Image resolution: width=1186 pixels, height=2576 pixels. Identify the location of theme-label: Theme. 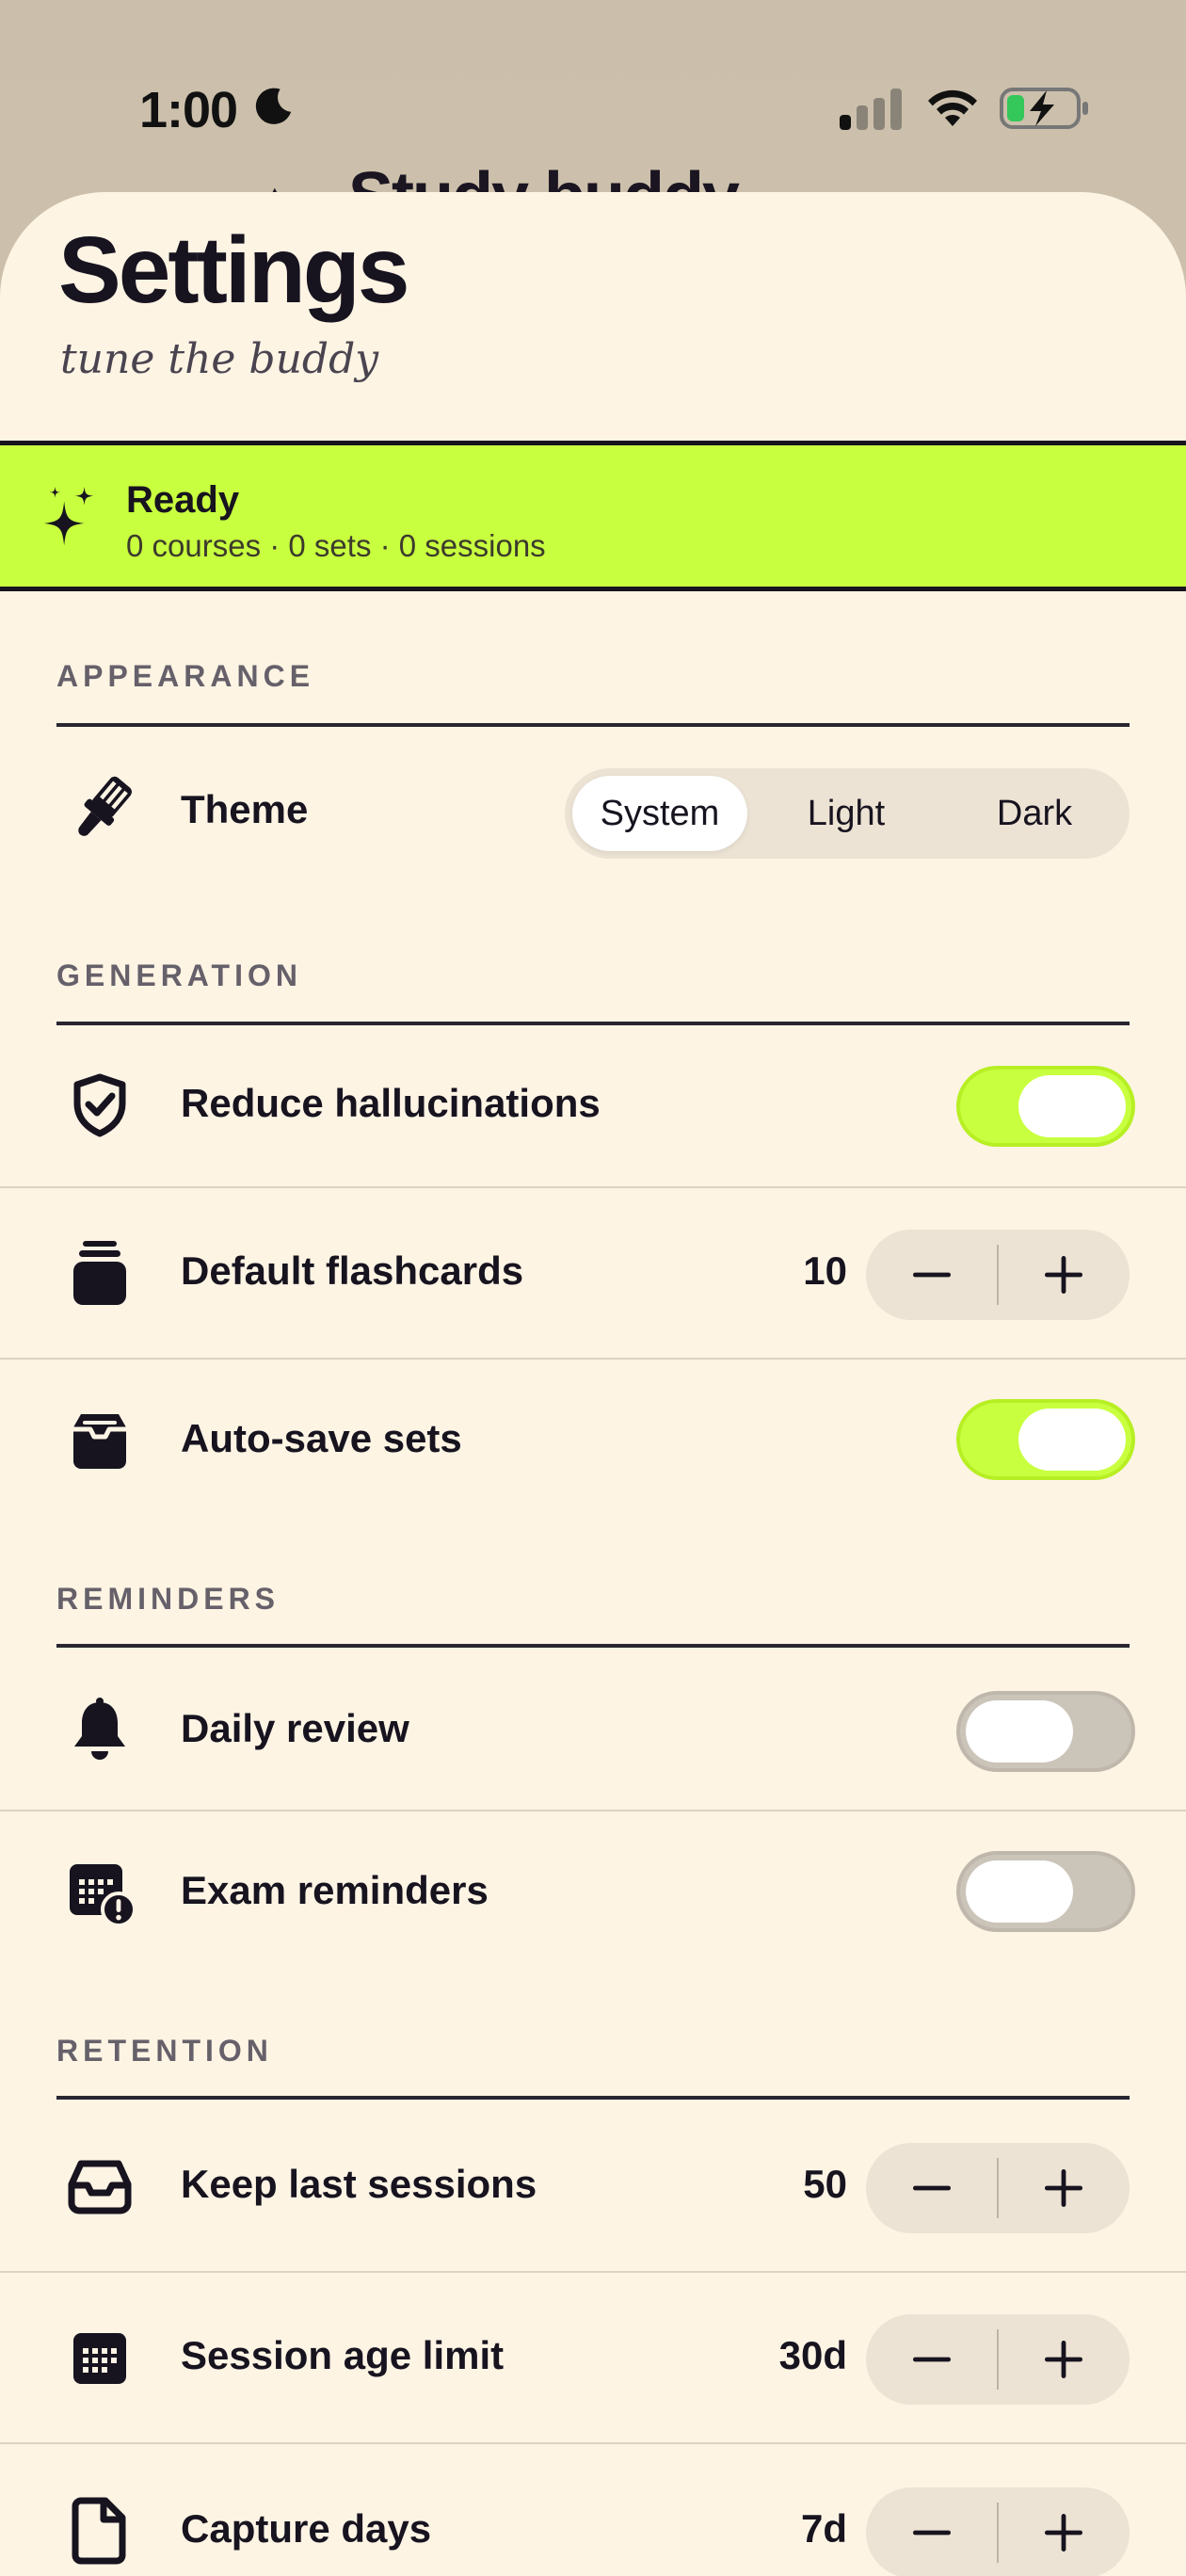
(245, 809).